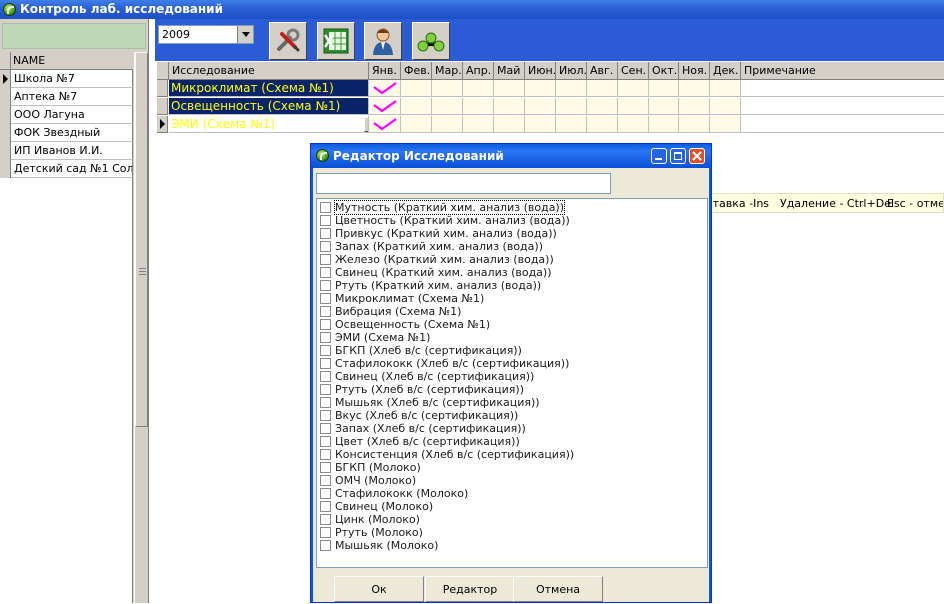  What do you see at coordinates (842, 71) in the screenshot?
I see `column-header-note: Примечание` at bounding box center [842, 71].